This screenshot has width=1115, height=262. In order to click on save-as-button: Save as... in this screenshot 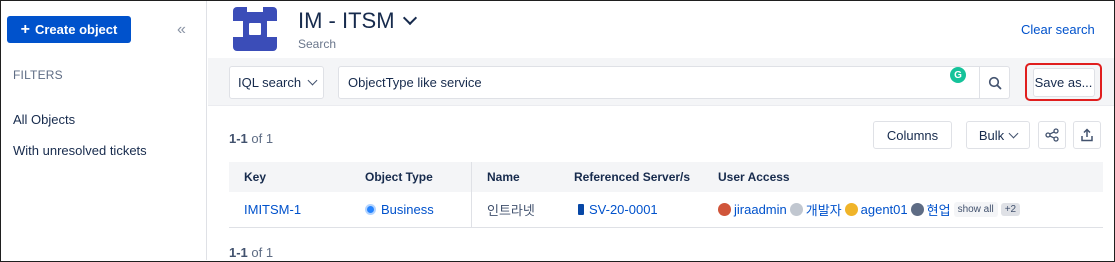, I will do `click(1063, 82)`.